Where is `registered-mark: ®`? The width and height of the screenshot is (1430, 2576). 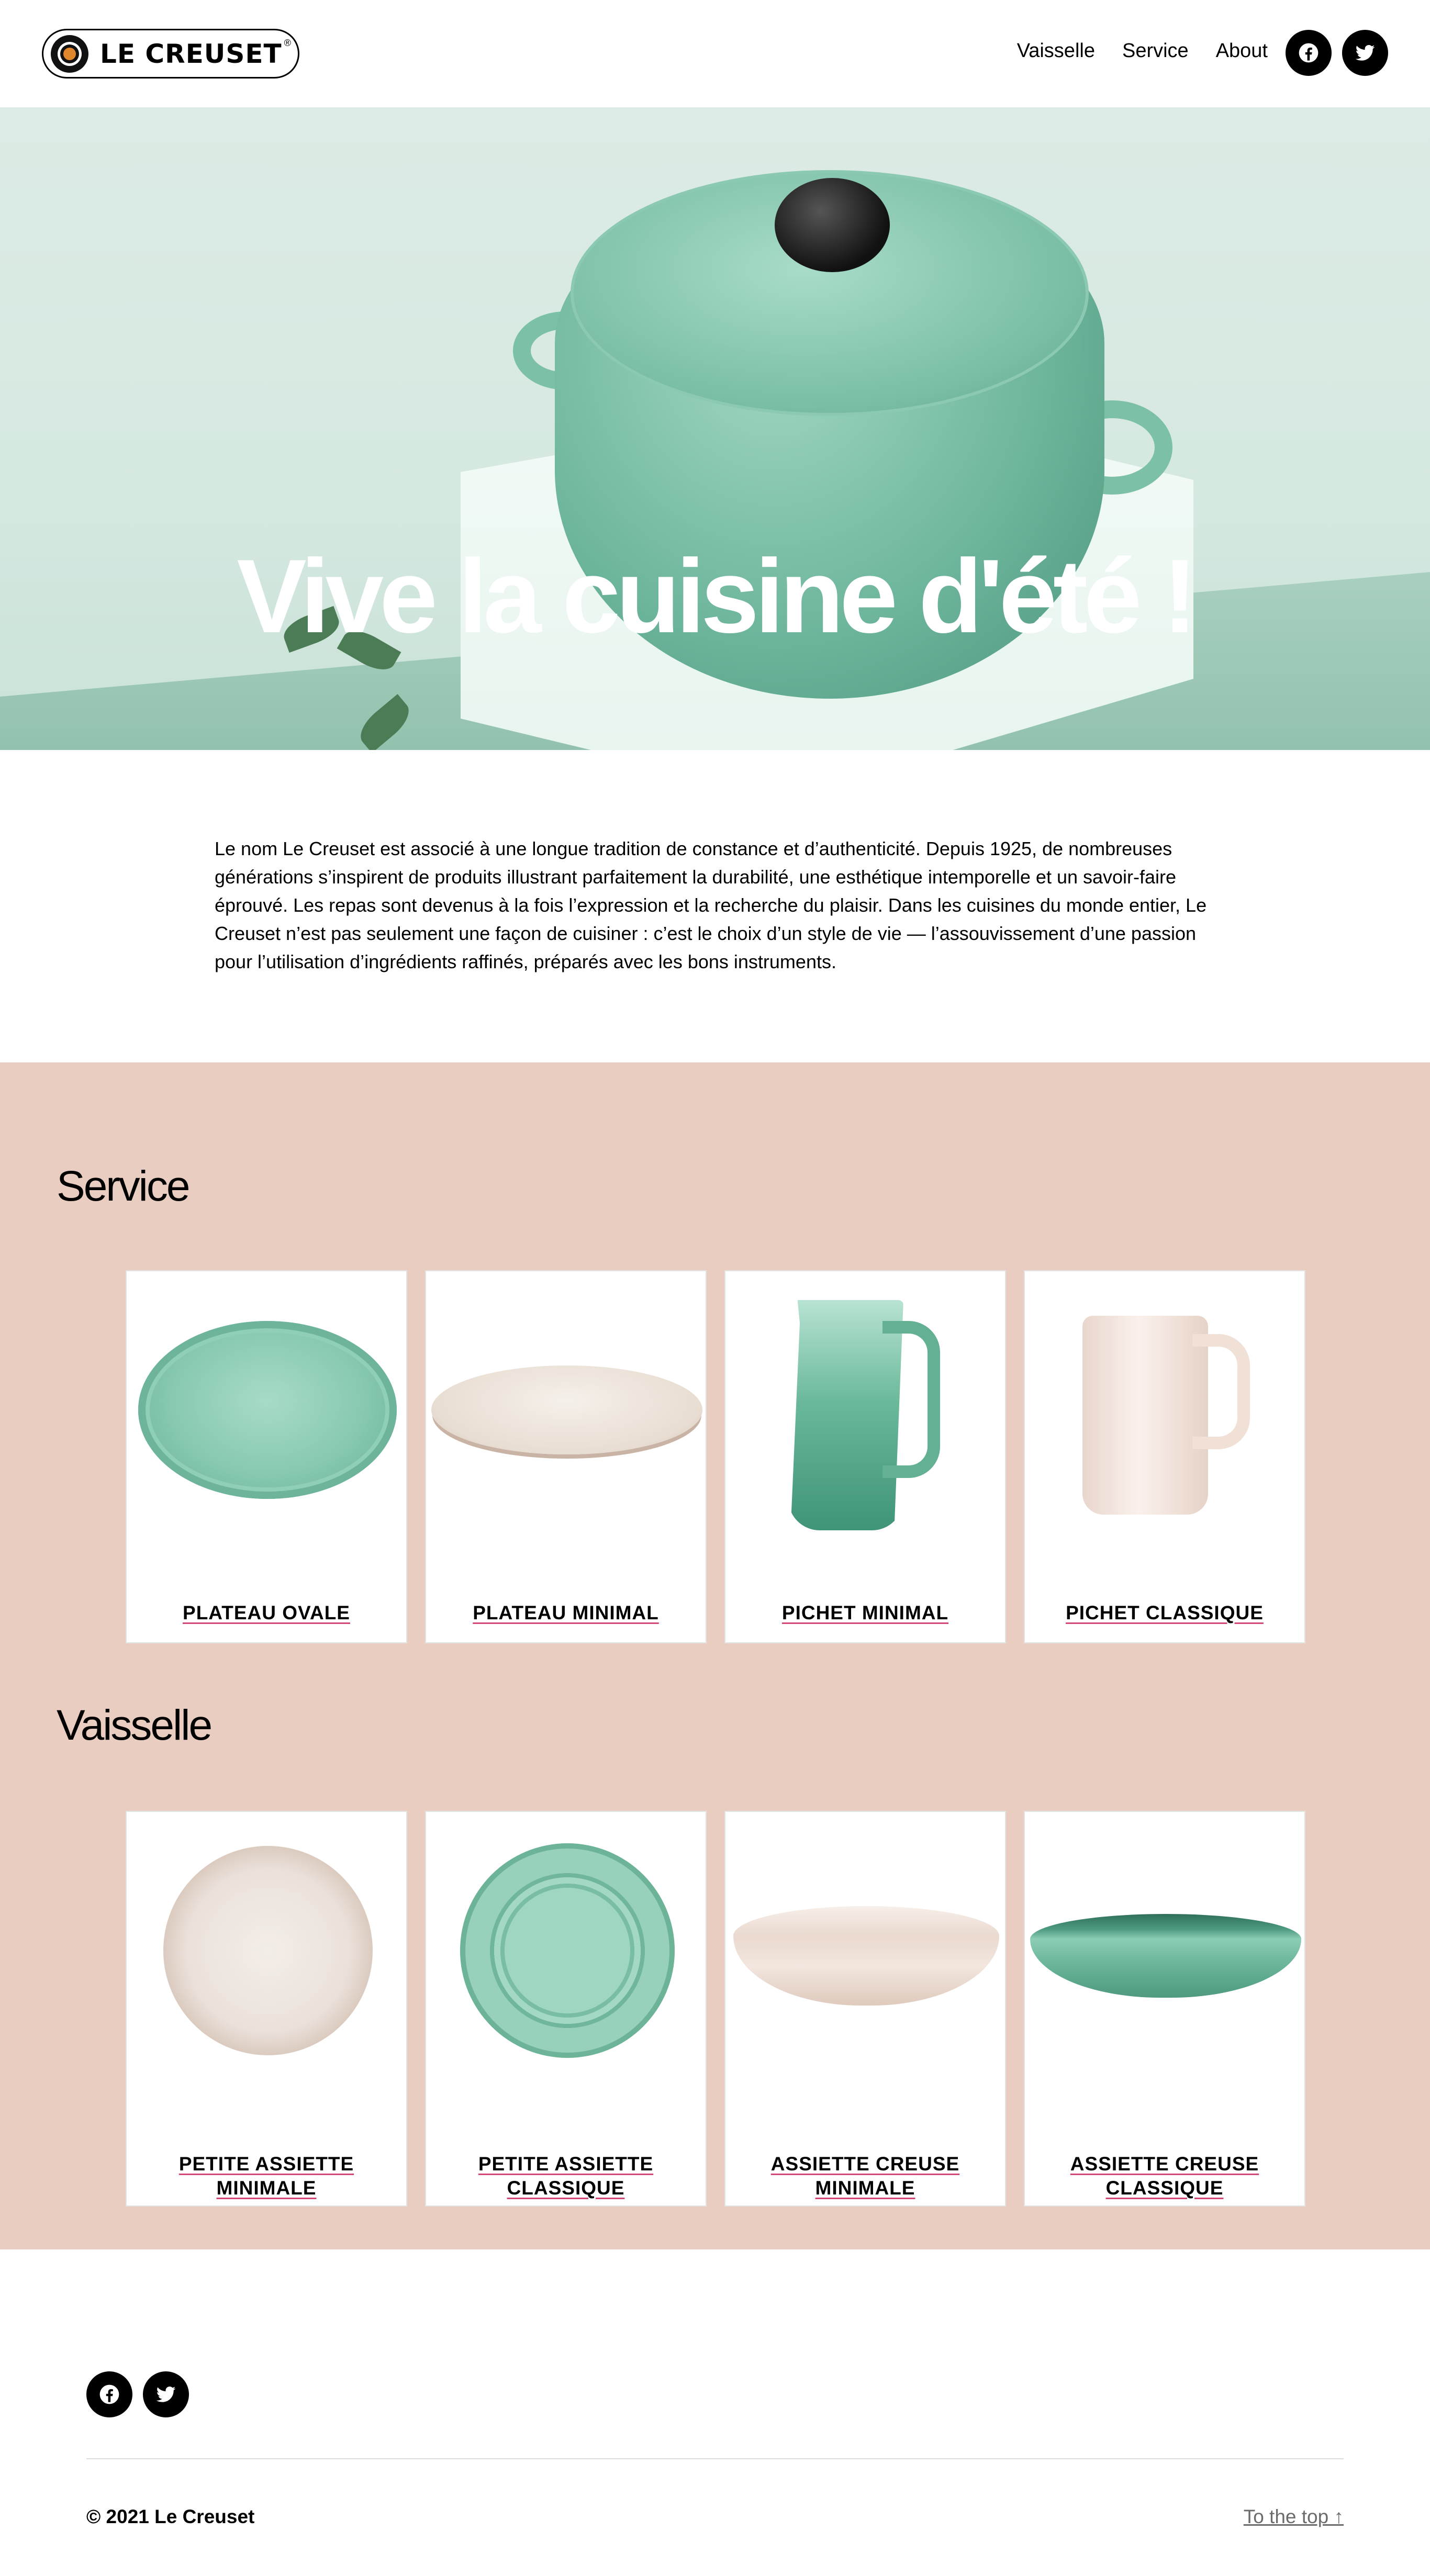
registered-mark: ® is located at coordinates (287, 43).